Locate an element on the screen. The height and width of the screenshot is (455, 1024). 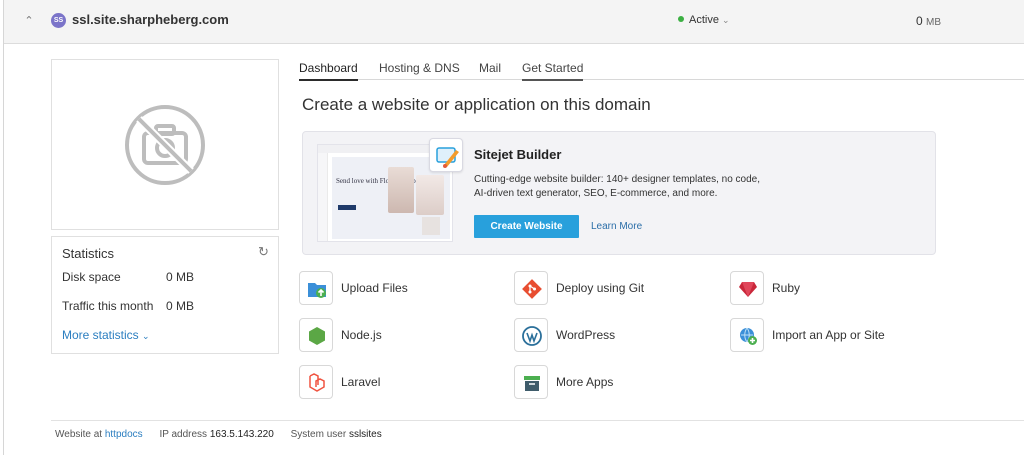
ip-label: IP address is located at coordinates (183, 434).